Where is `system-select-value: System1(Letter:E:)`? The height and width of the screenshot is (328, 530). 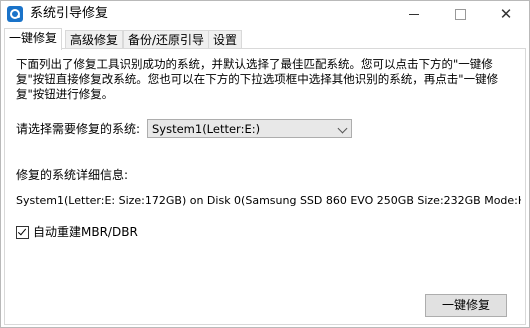
system-select-value: System1(Letter:E:) is located at coordinates (206, 129).